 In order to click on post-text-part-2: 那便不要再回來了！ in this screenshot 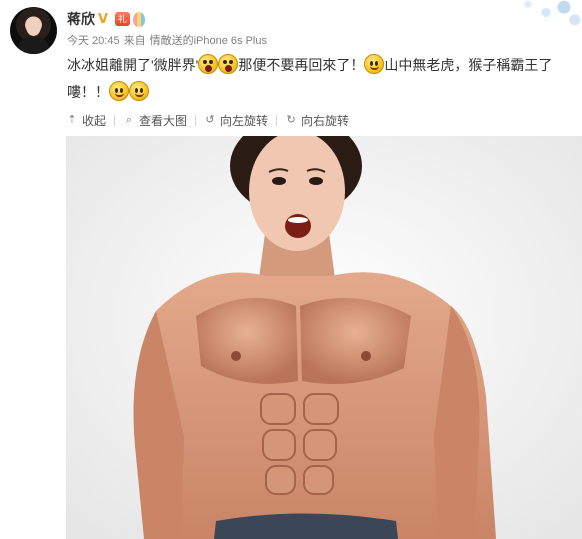, I will do `click(301, 65)`.